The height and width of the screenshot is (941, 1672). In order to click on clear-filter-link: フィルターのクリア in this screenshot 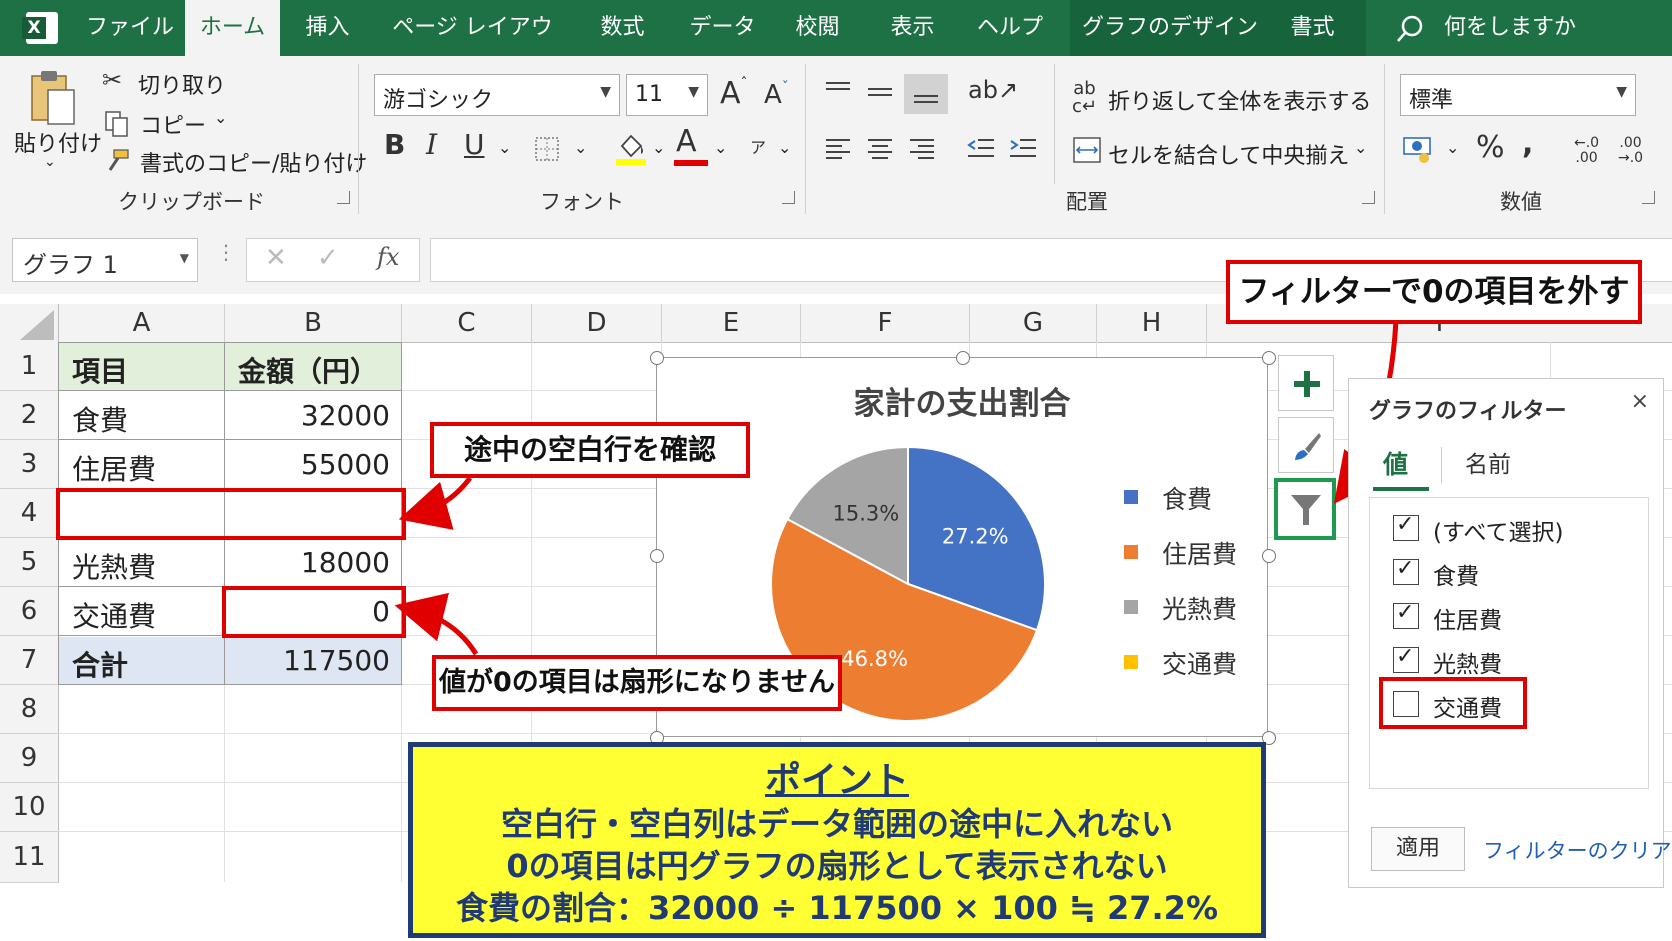, I will do `click(1577, 850)`.